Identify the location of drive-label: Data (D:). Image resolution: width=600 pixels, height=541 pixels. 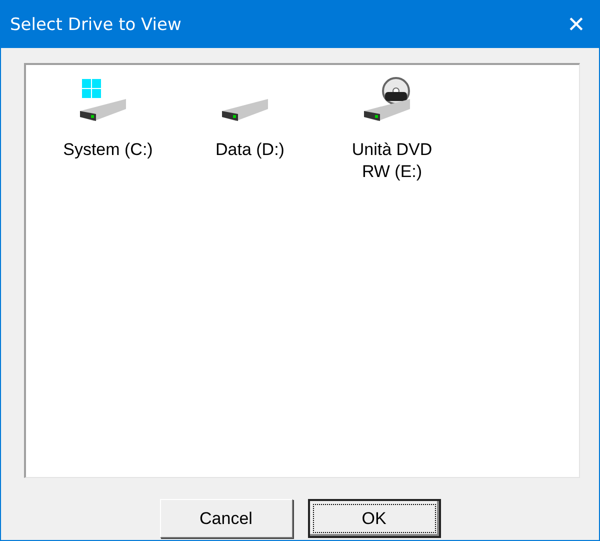
(250, 150).